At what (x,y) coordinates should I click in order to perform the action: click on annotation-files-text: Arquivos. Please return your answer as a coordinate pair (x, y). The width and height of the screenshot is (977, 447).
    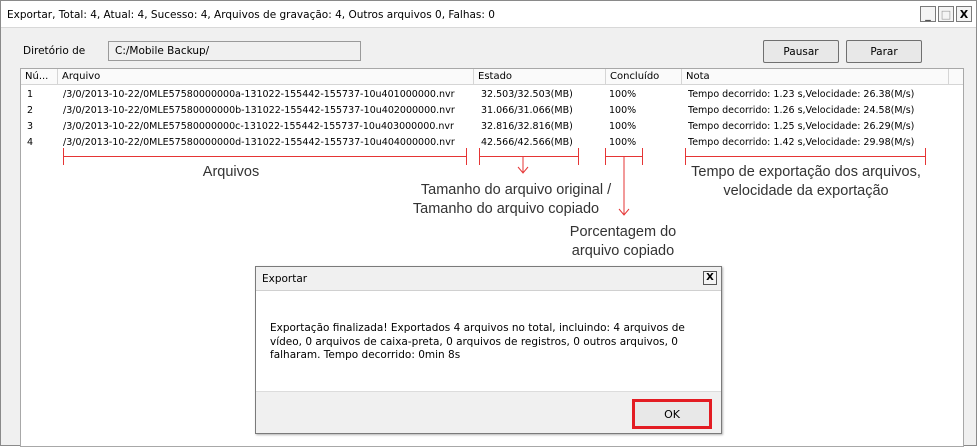
    Looking at the image, I should click on (231, 172).